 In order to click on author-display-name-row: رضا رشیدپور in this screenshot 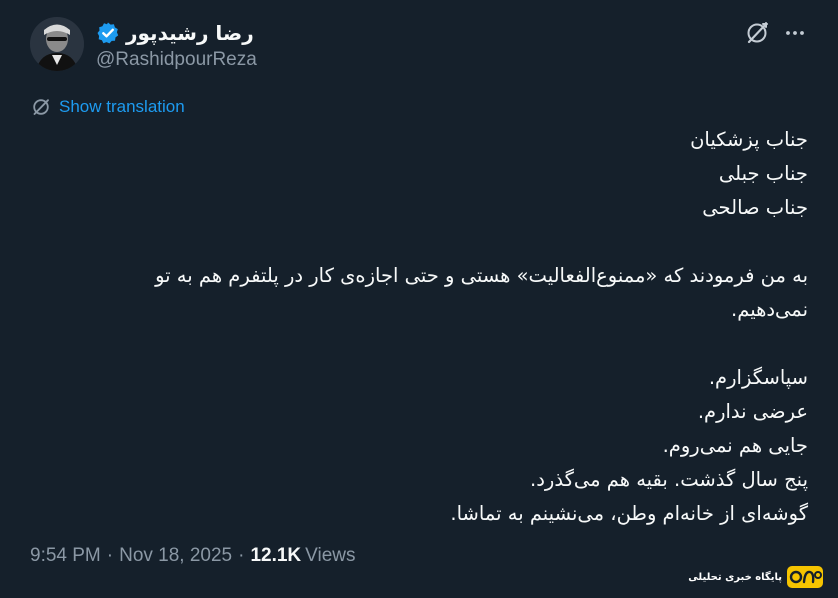, I will do `click(175, 33)`.